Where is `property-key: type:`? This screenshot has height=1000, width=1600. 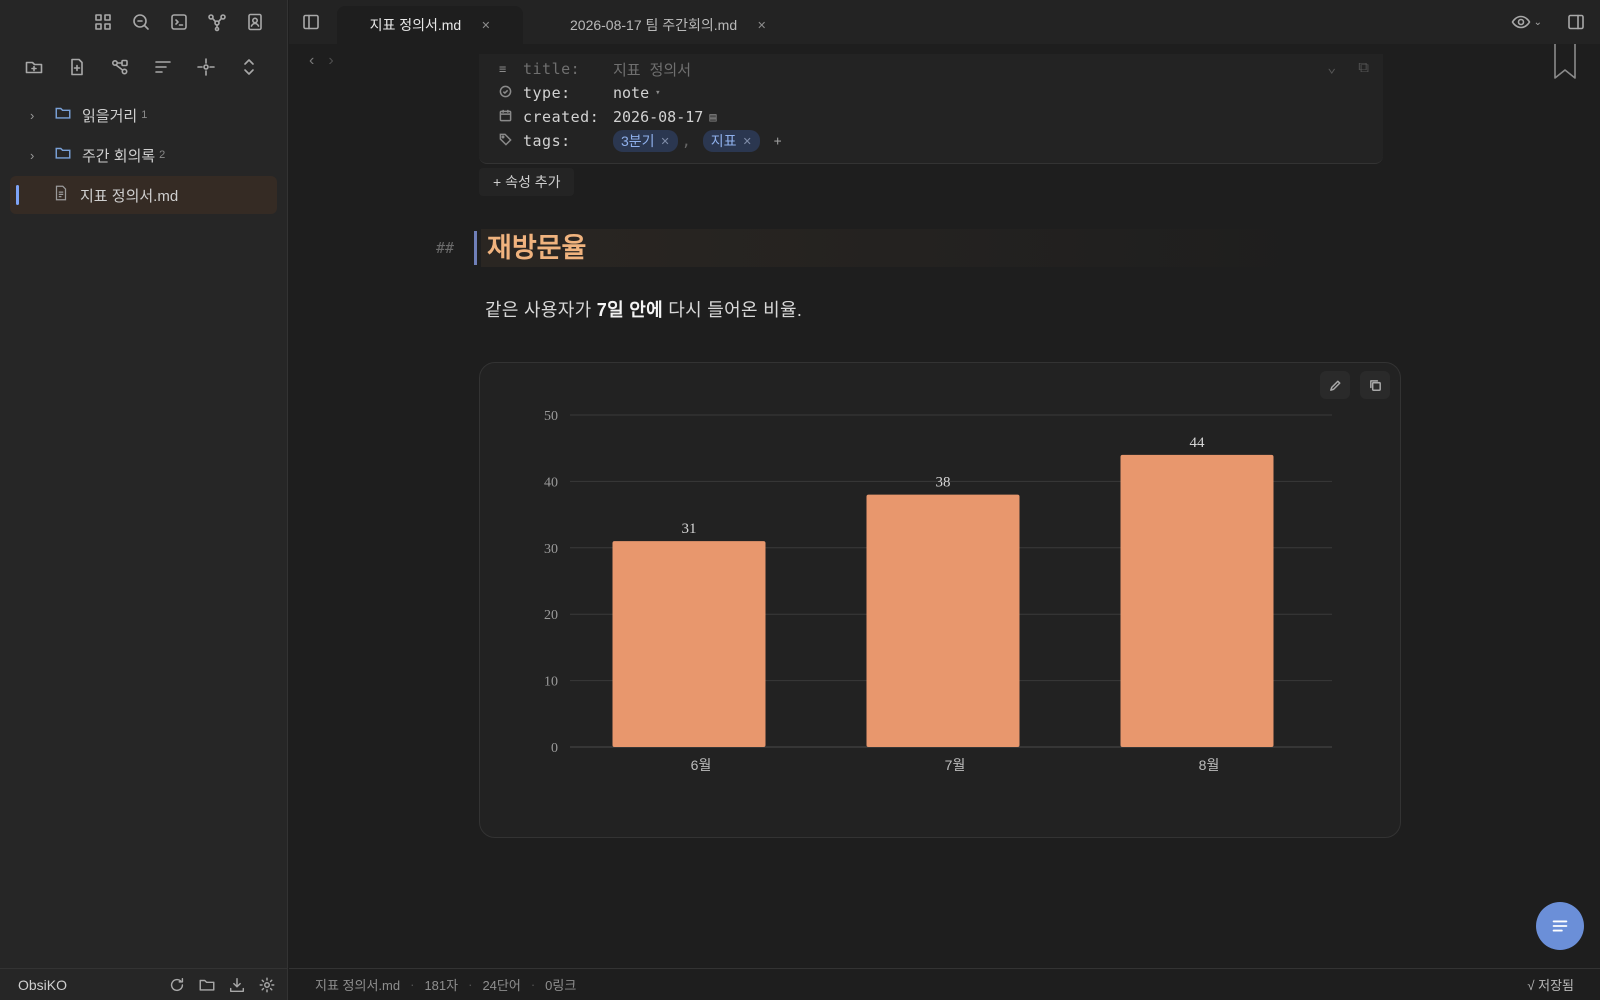
property-key: type: is located at coordinates (547, 93).